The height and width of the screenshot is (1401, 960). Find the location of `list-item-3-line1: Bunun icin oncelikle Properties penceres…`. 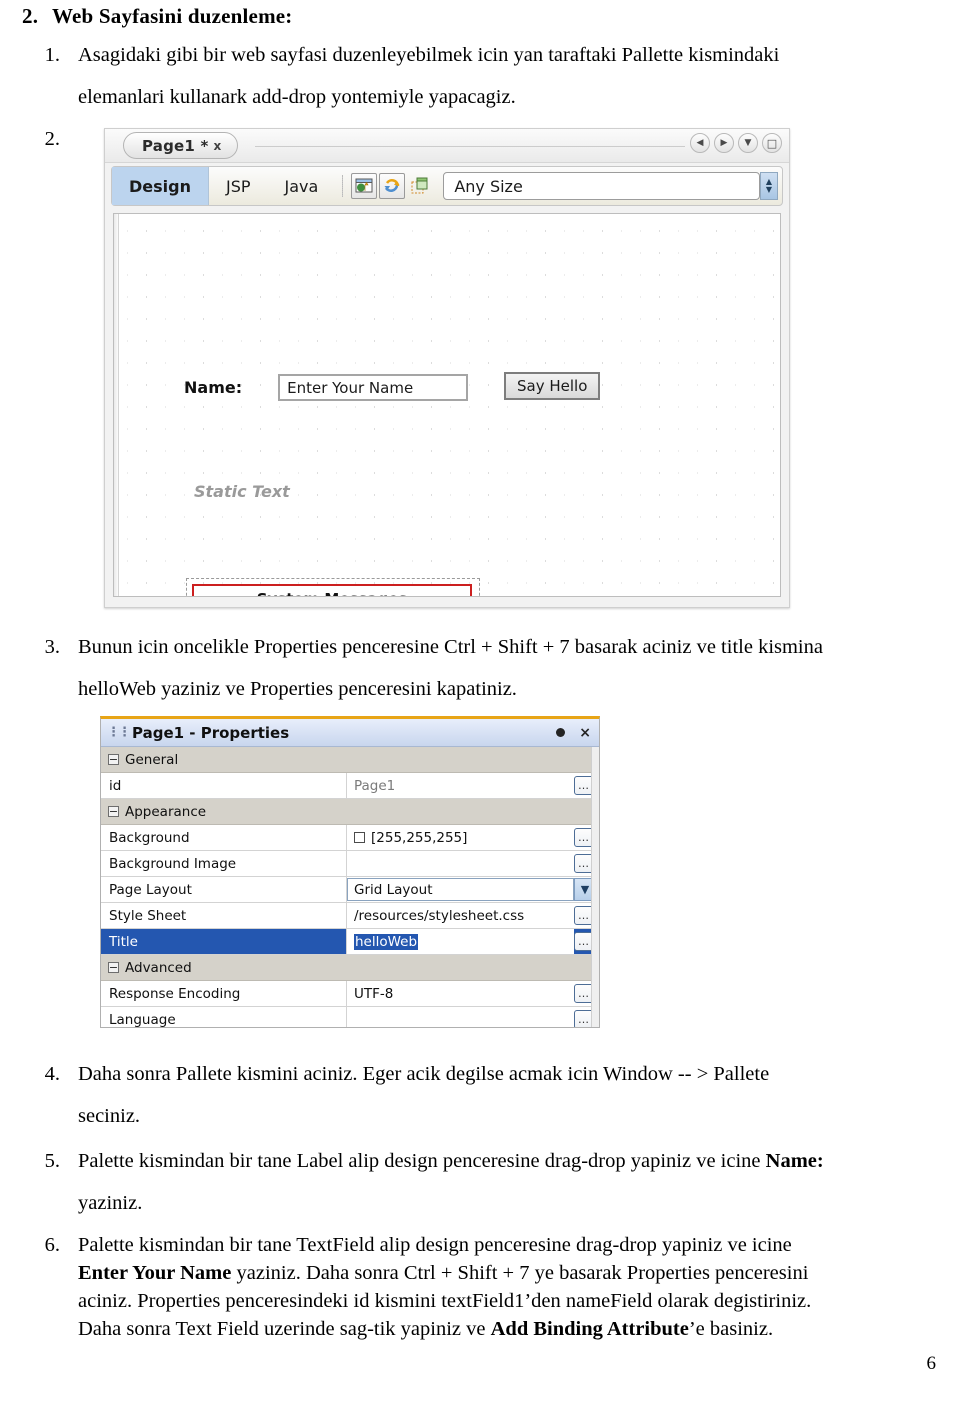

list-item-3-line1: Bunun icin oncelikle Properties penceres… is located at coordinates (450, 647).